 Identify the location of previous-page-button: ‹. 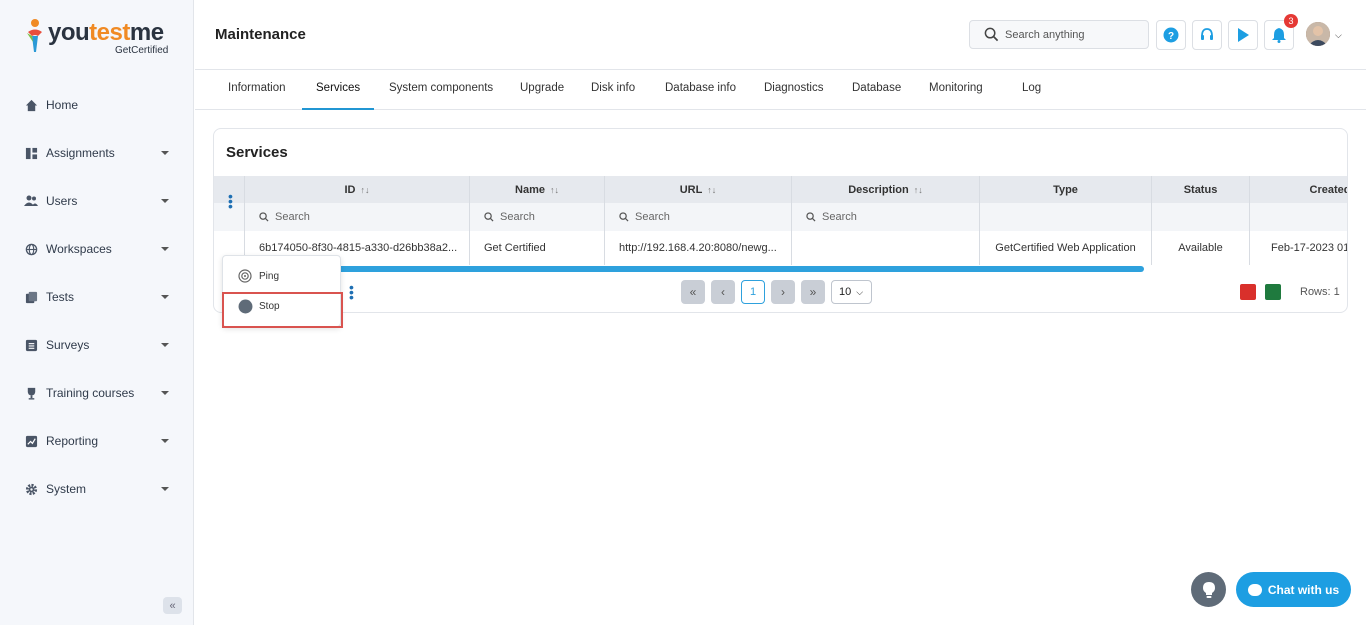
(723, 292).